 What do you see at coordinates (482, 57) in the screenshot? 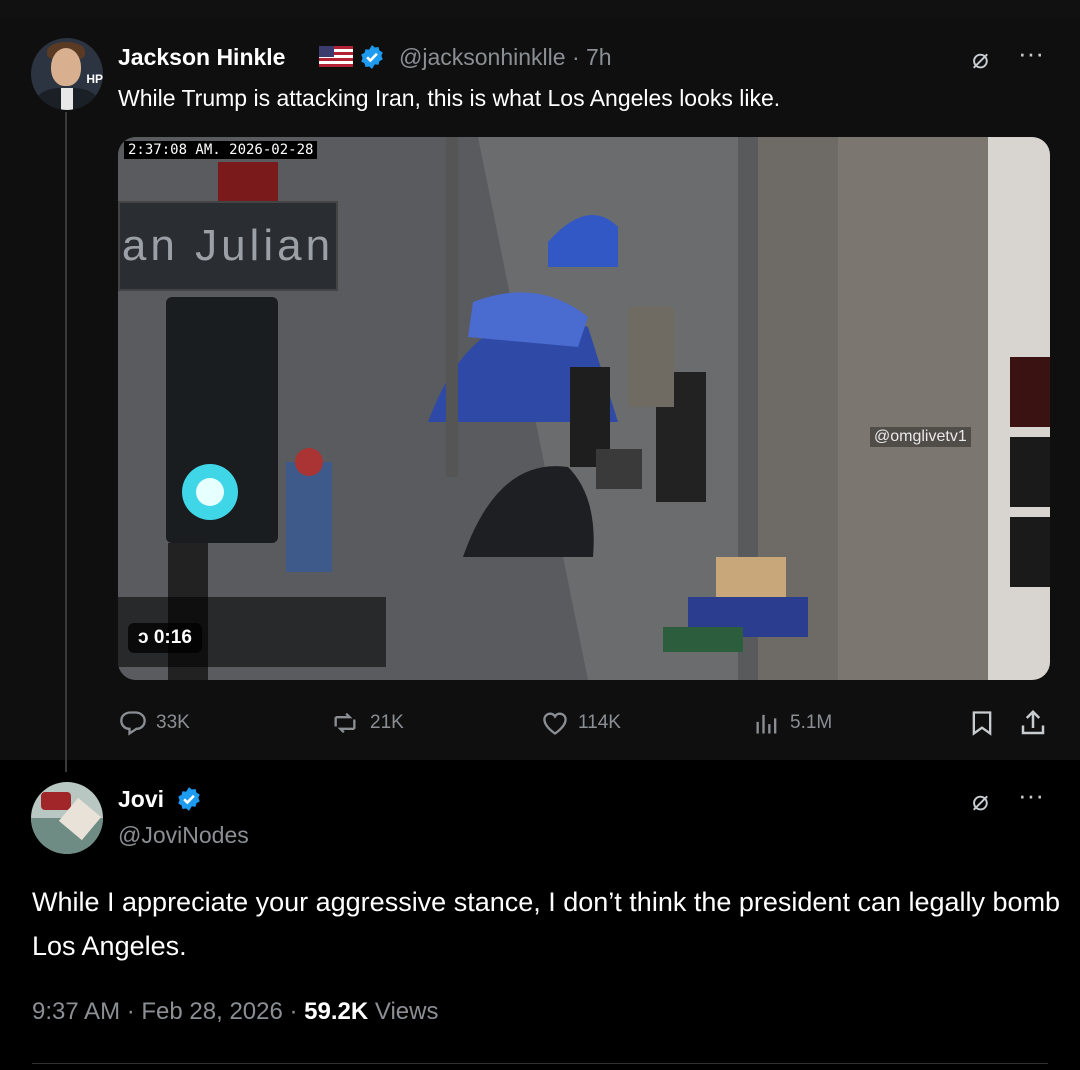
I see `handle-text: @jacksonhinklle` at bounding box center [482, 57].